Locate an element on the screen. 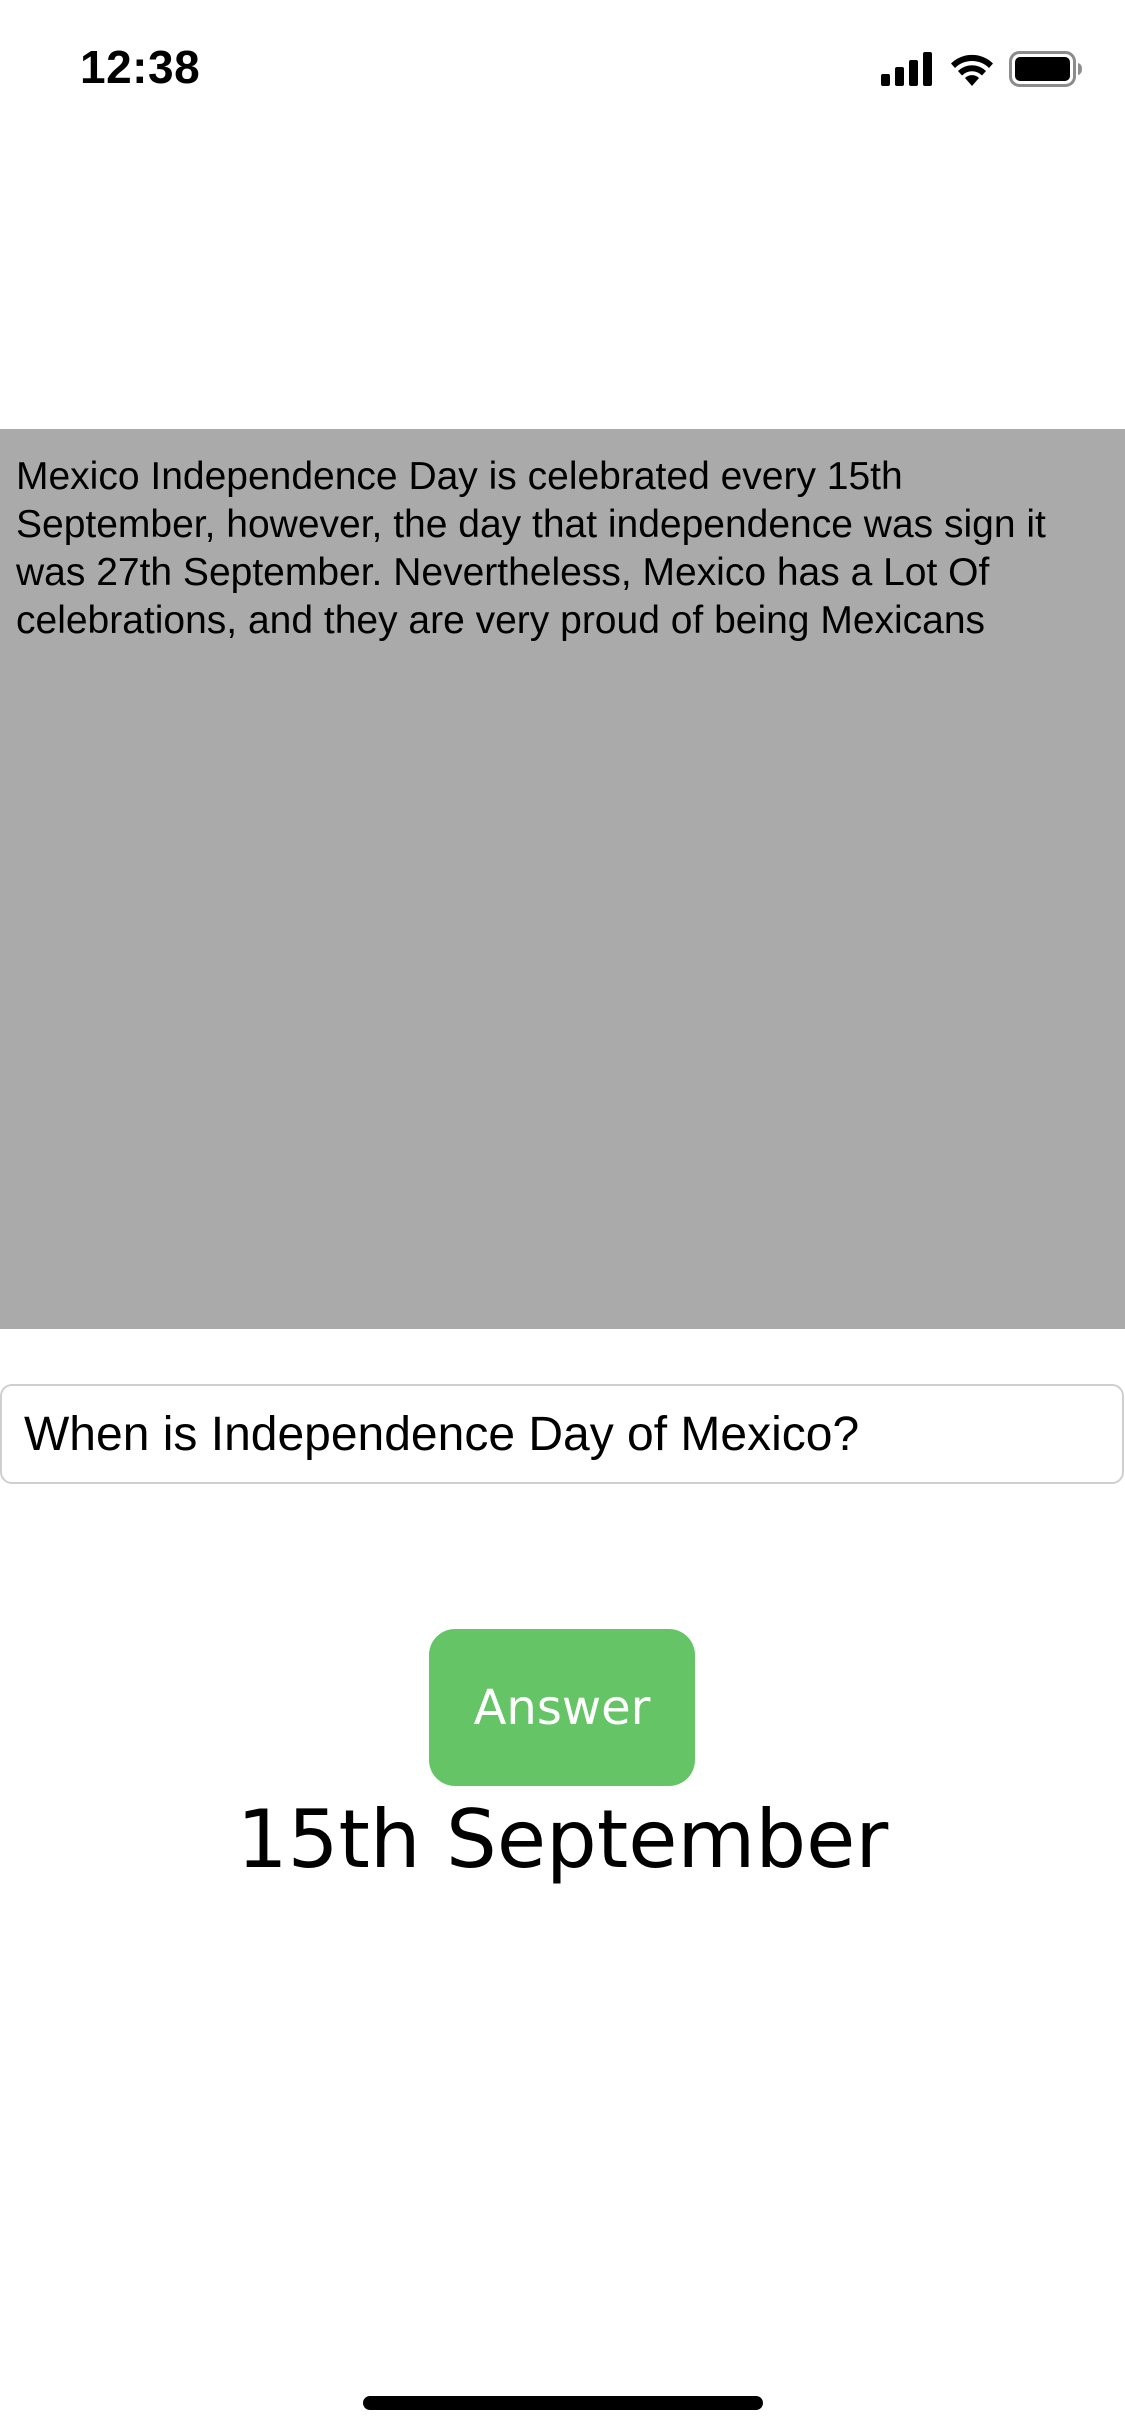  status-bar: 12:38 is located at coordinates (562, 66).